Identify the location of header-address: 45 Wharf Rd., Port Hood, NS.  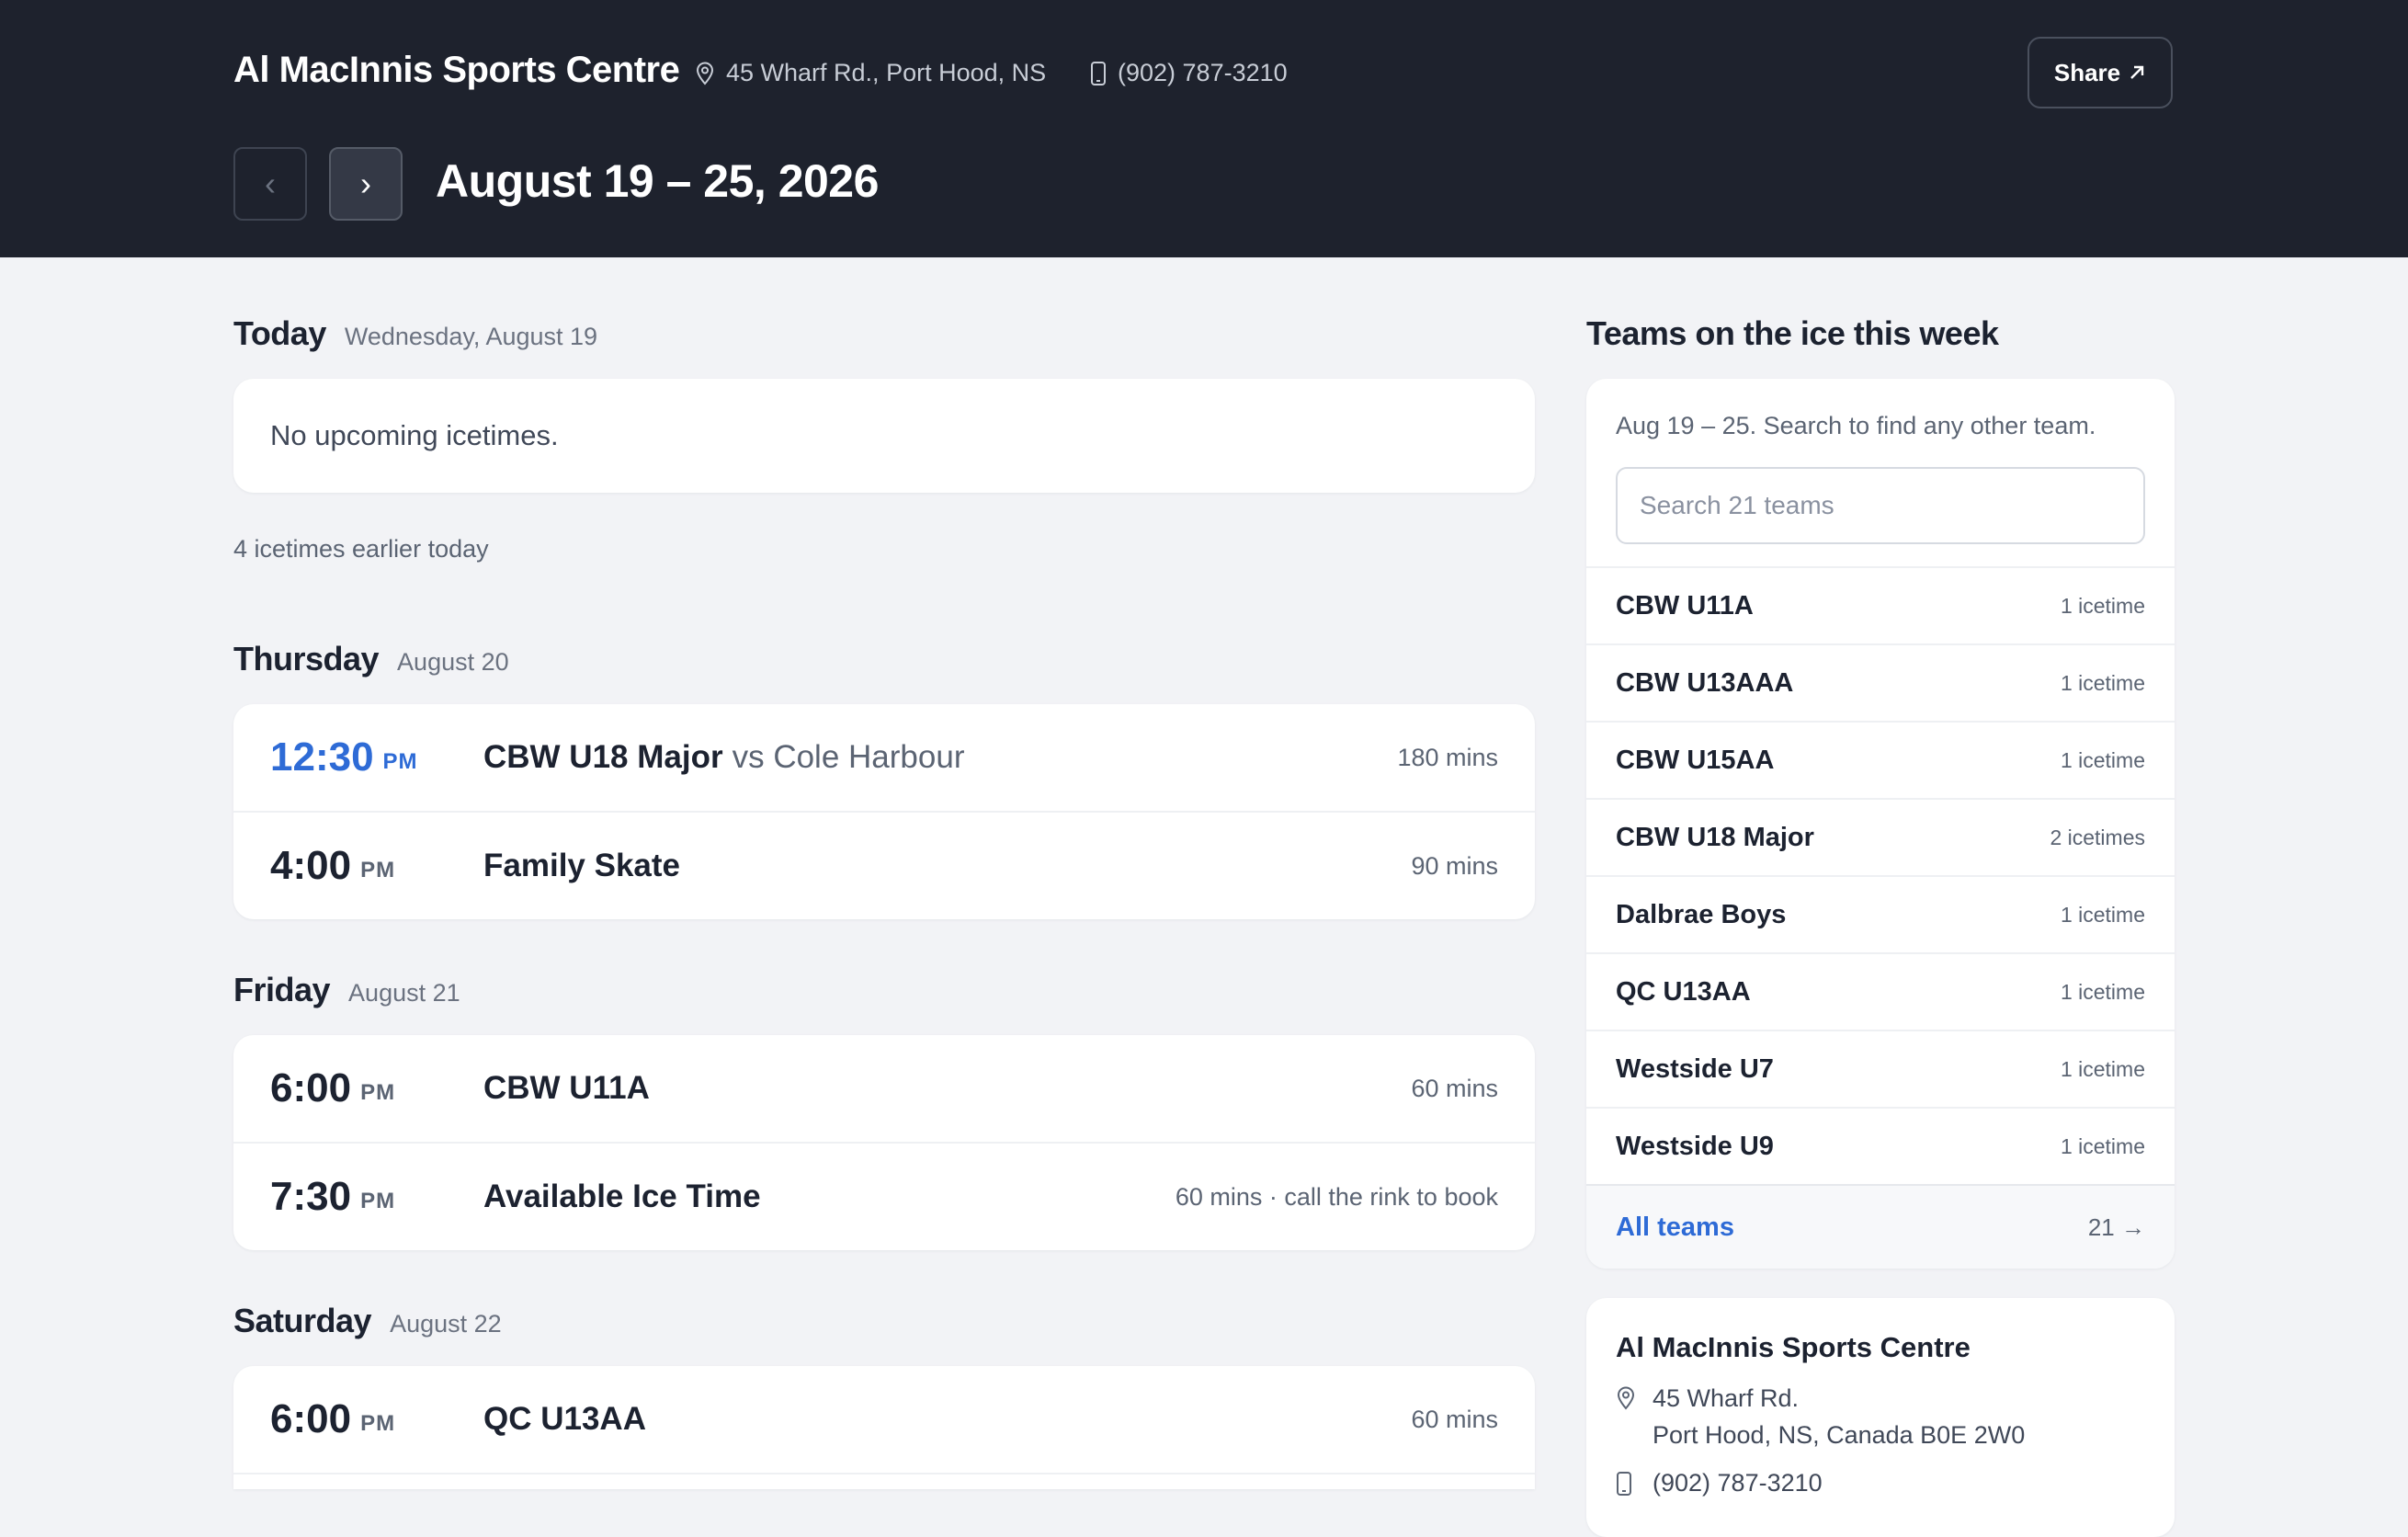
(870, 73).